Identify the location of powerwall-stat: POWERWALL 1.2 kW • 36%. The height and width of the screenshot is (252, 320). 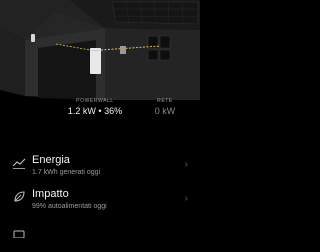
(95, 107).